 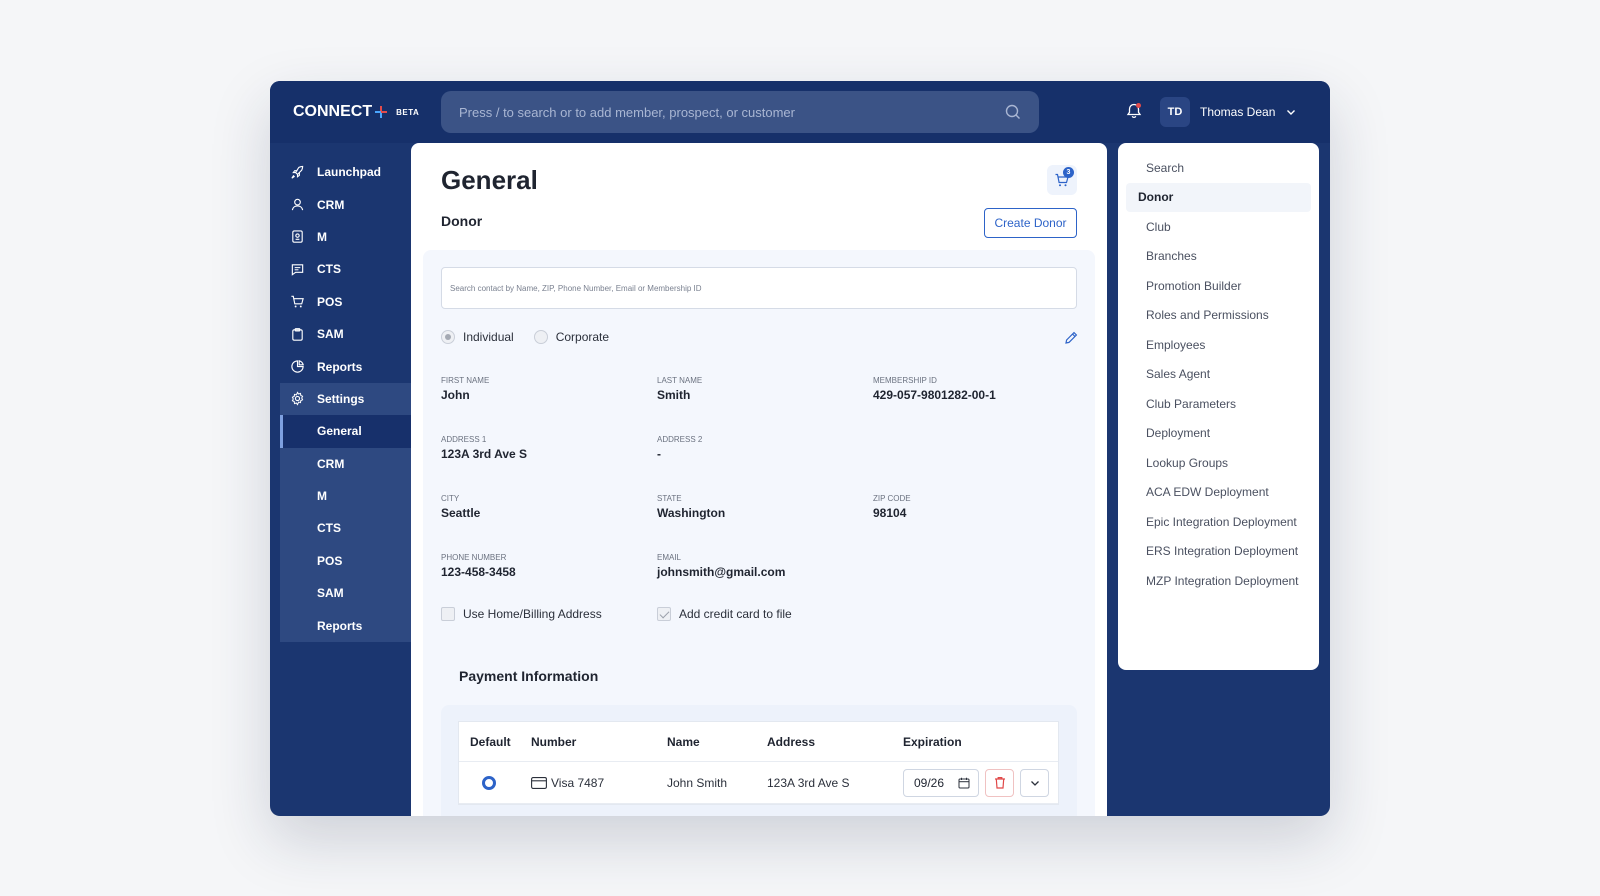 I want to click on settings-sub-general: General, so click(x=345, y=431).